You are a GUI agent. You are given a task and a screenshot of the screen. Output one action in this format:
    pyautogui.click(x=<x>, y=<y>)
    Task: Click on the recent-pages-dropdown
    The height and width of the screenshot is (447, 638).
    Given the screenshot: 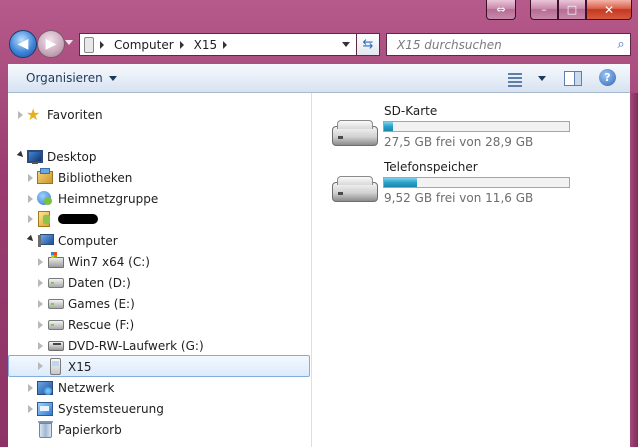 What is the action you would take?
    pyautogui.click(x=69, y=42)
    